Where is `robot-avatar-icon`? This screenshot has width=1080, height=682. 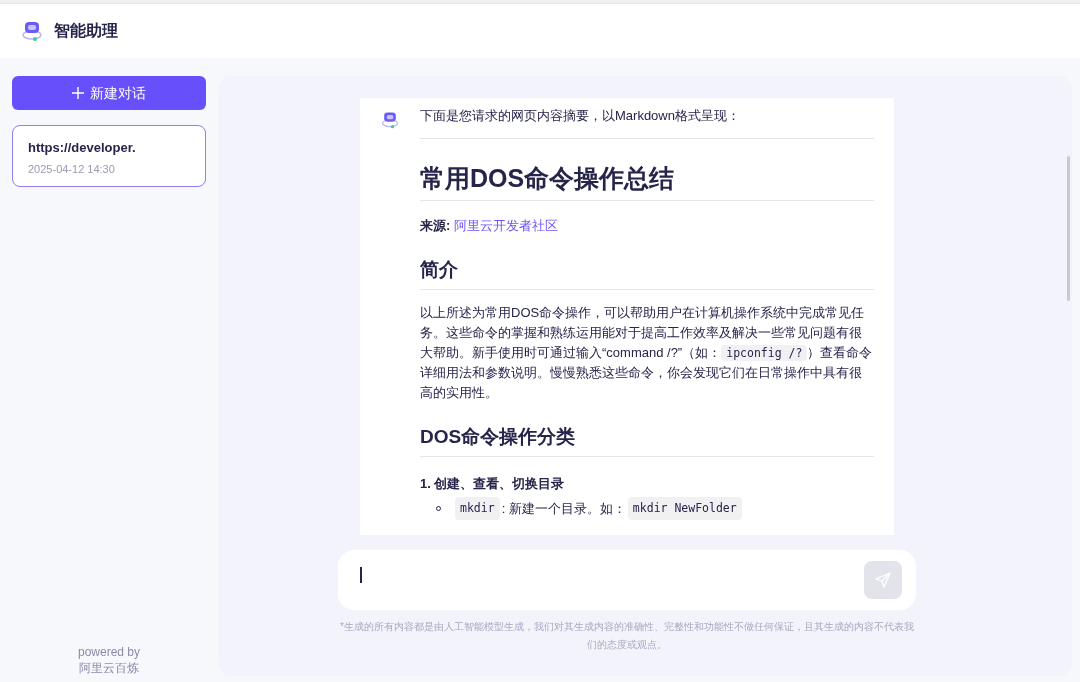 robot-avatar-icon is located at coordinates (390, 120).